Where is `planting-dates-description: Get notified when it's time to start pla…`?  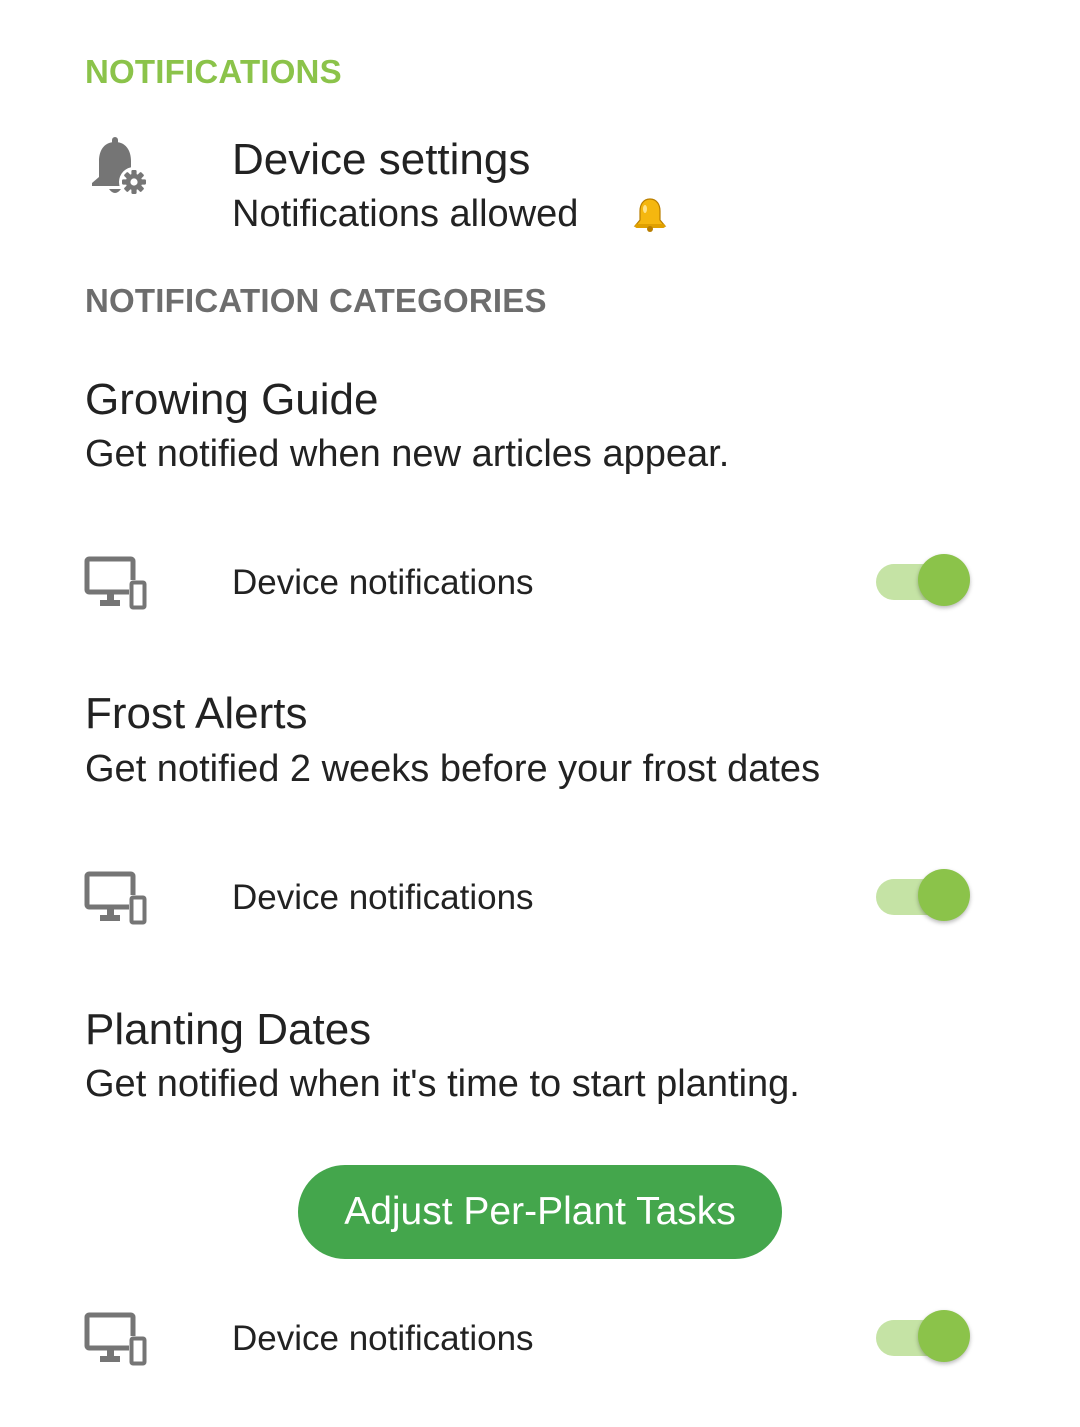
planting-dates-description: Get notified when it's time to start pla… is located at coordinates (442, 1084).